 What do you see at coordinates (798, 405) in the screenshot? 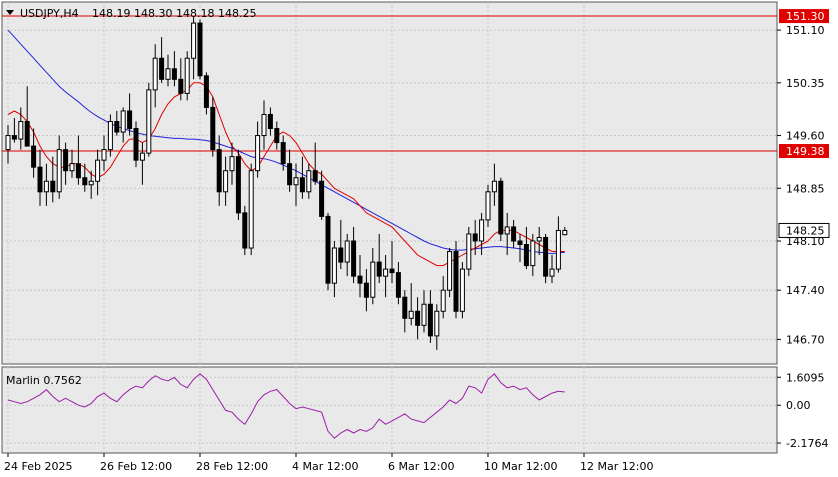
I see `osc-tick-label: 0.00` at bounding box center [798, 405].